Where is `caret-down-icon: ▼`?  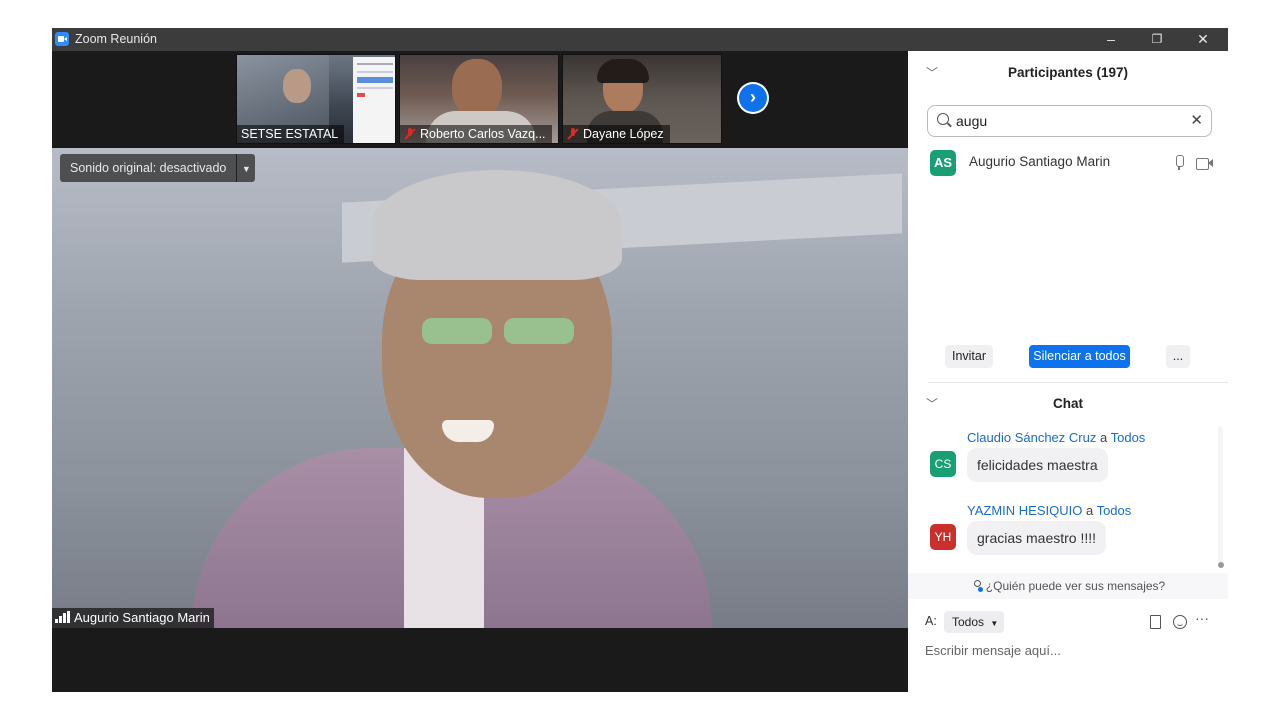
caret-down-icon: ▼ is located at coordinates (246, 169).